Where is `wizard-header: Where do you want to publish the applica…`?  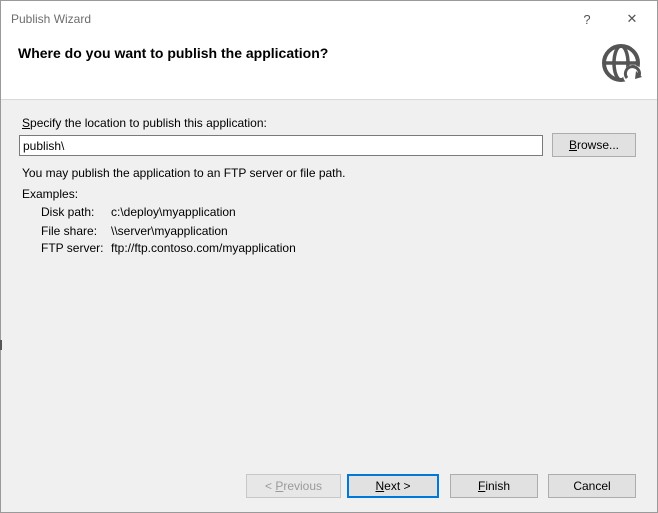
wizard-header: Where do you want to publish the applica… is located at coordinates (329, 68).